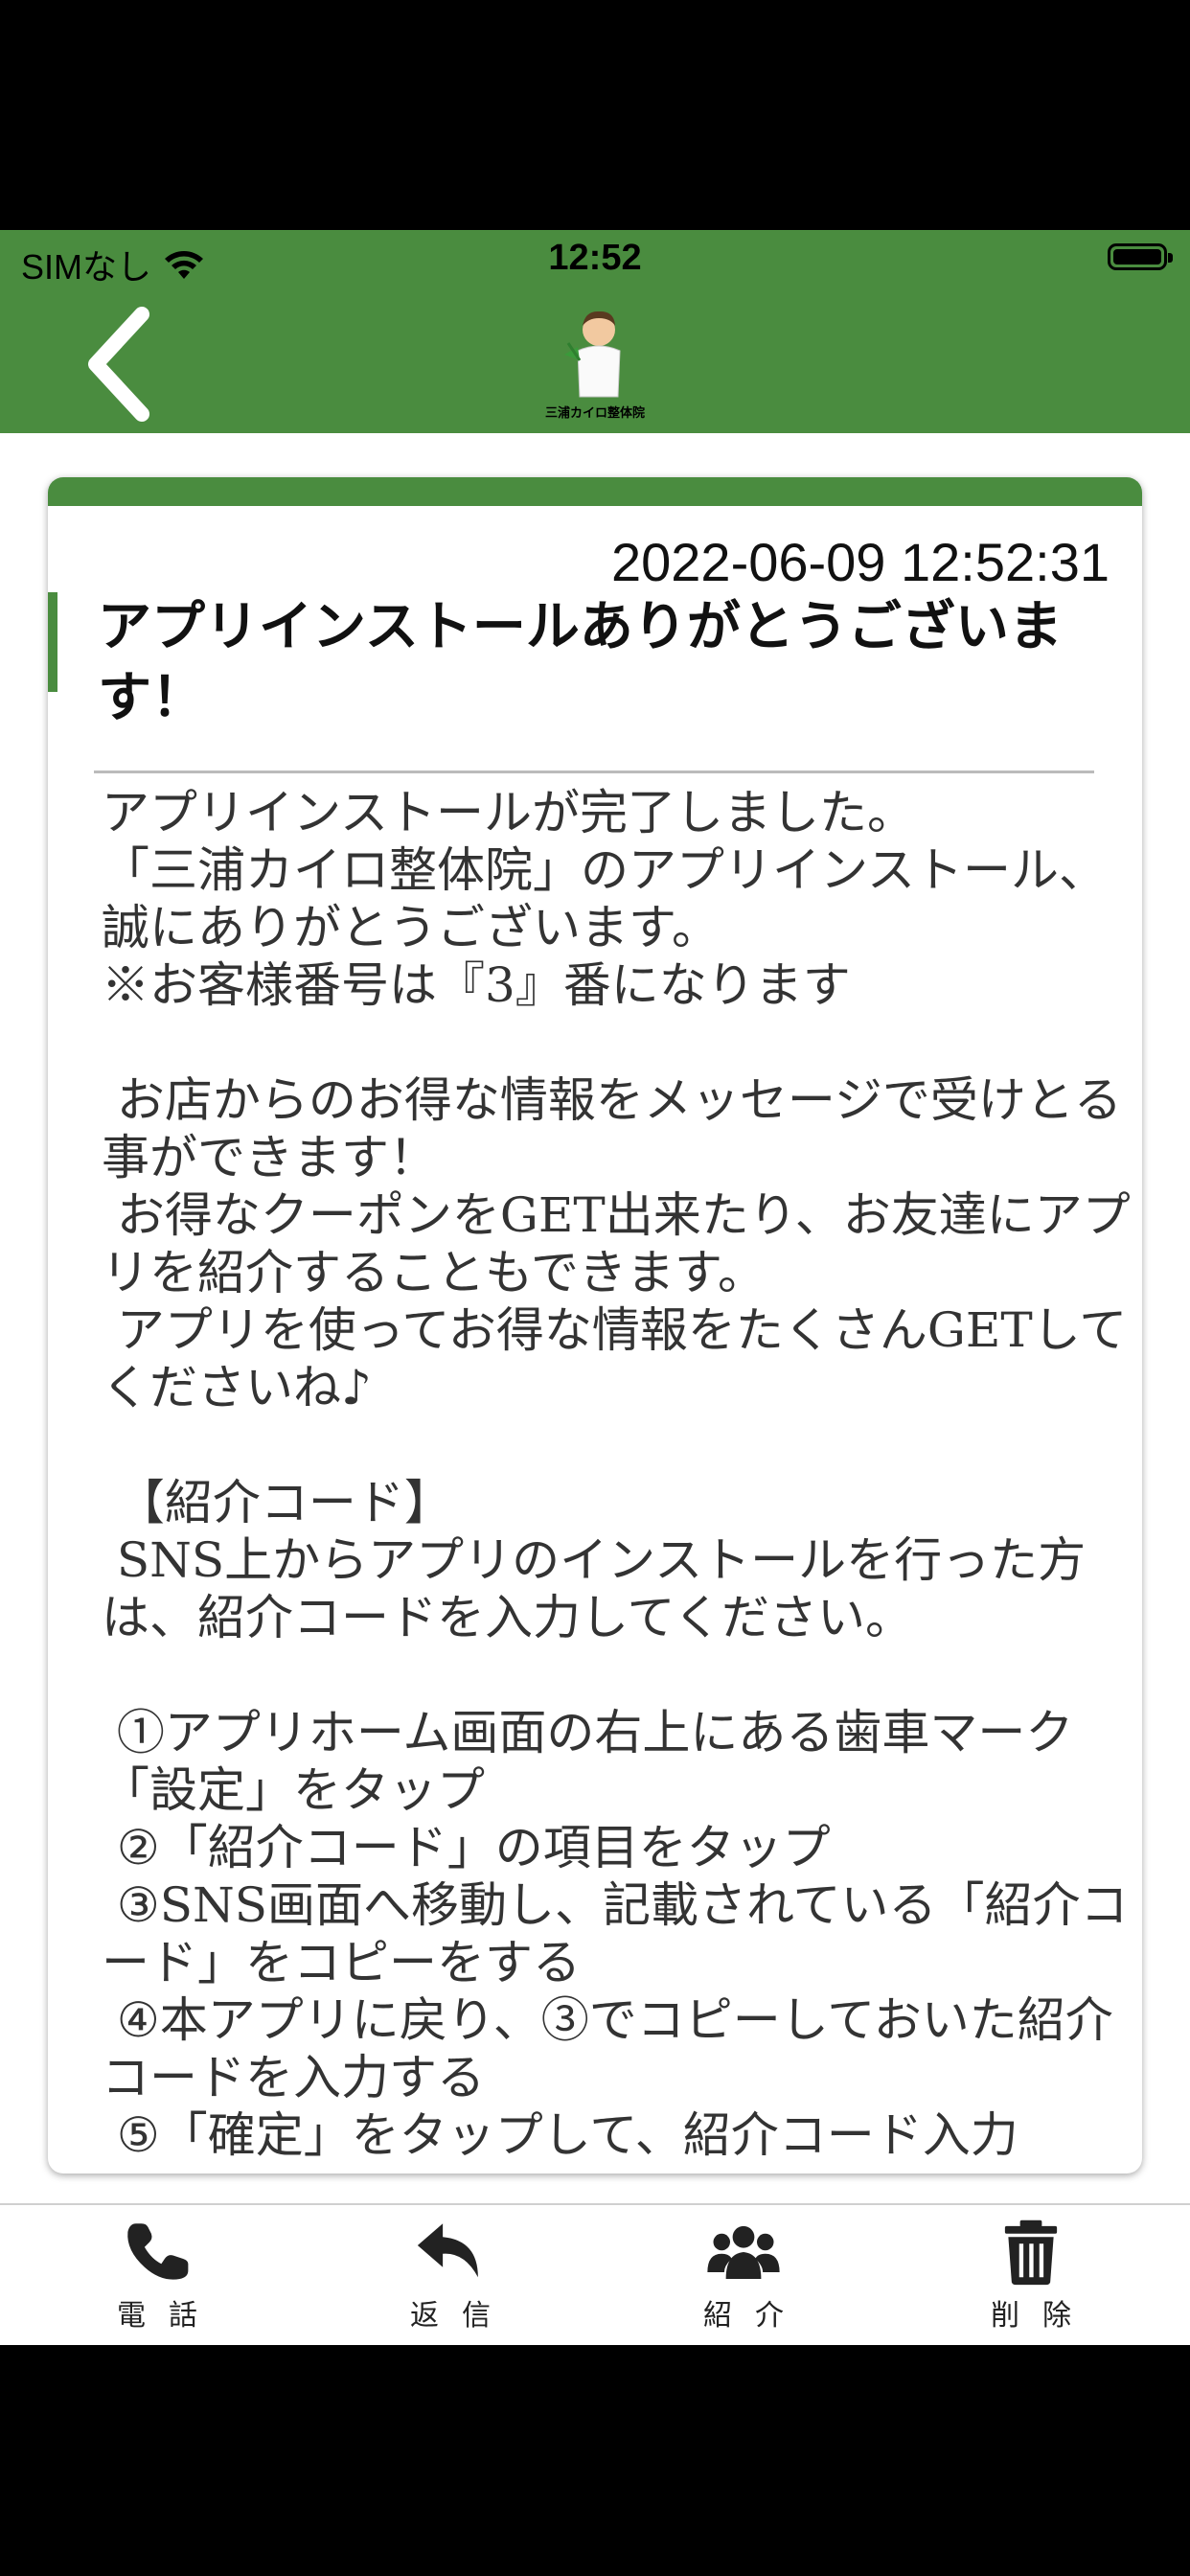 This screenshot has height=2576, width=1190. What do you see at coordinates (158, 2251) in the screenshot?
I see `phone-icon` at bounding box center [158, 2251].